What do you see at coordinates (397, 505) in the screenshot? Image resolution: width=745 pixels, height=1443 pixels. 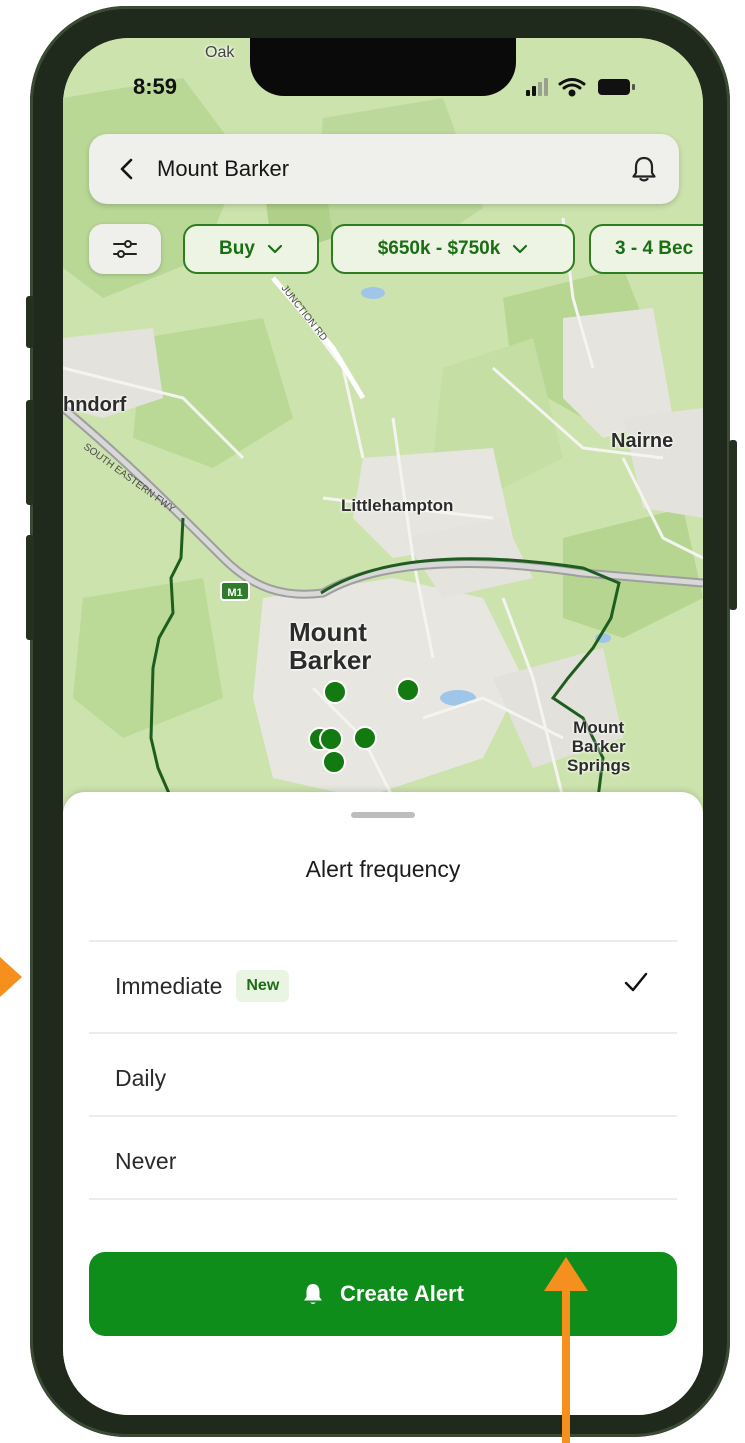 I see `map-label-littlehampton: Littlehampton` at bounding box center [397, 505].